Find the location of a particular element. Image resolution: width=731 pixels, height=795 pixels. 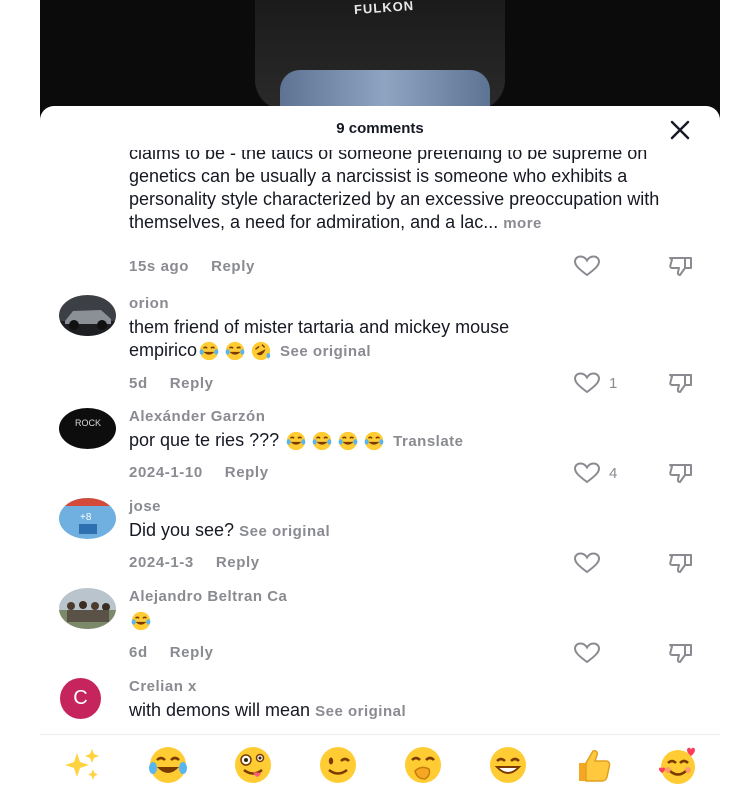

comment-time: 6d is located at coordinates (138, 652).